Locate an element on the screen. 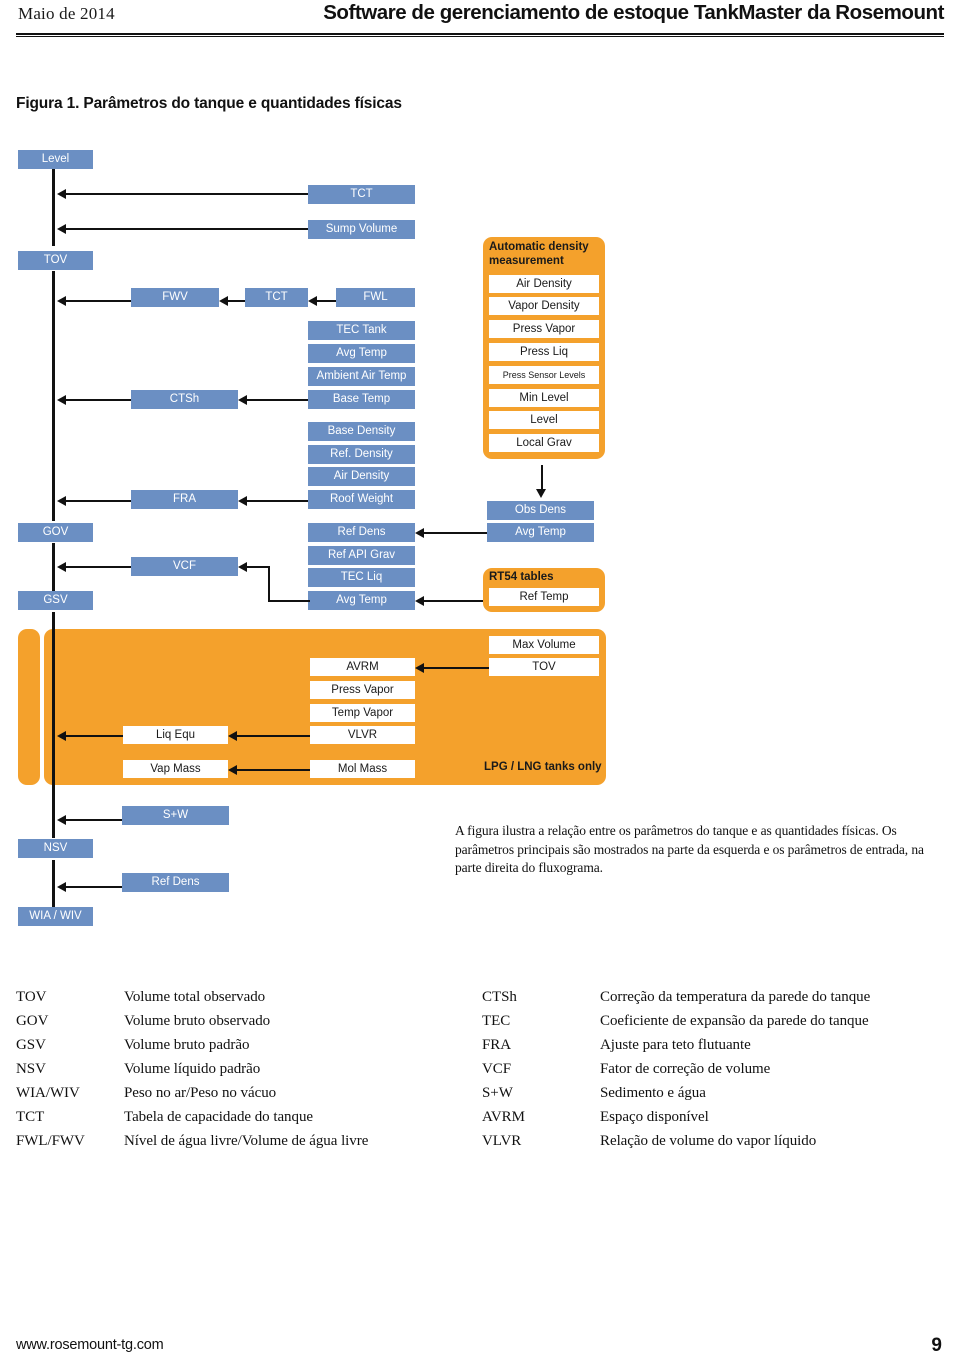  glossary-abbr: NSV is located at coordinates (31, 1069).